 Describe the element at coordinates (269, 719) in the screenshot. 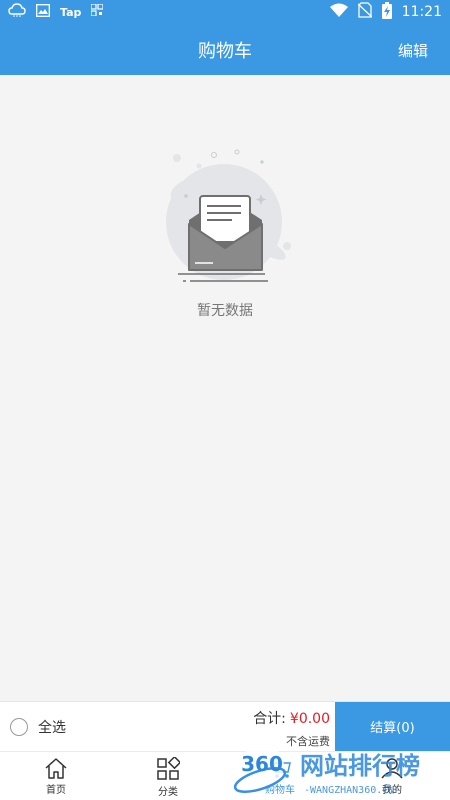

I see `total-label: 合计:` at that location.